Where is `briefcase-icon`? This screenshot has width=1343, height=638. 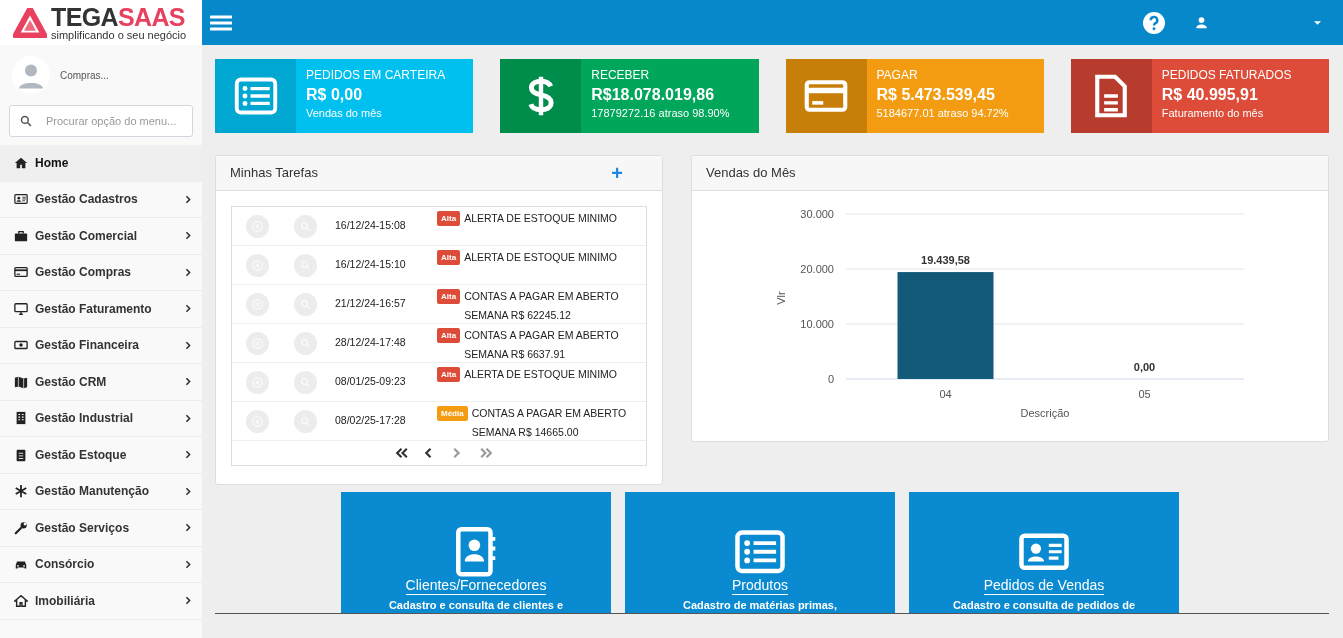
briefcase-icon is located at coordinates (21, 235).